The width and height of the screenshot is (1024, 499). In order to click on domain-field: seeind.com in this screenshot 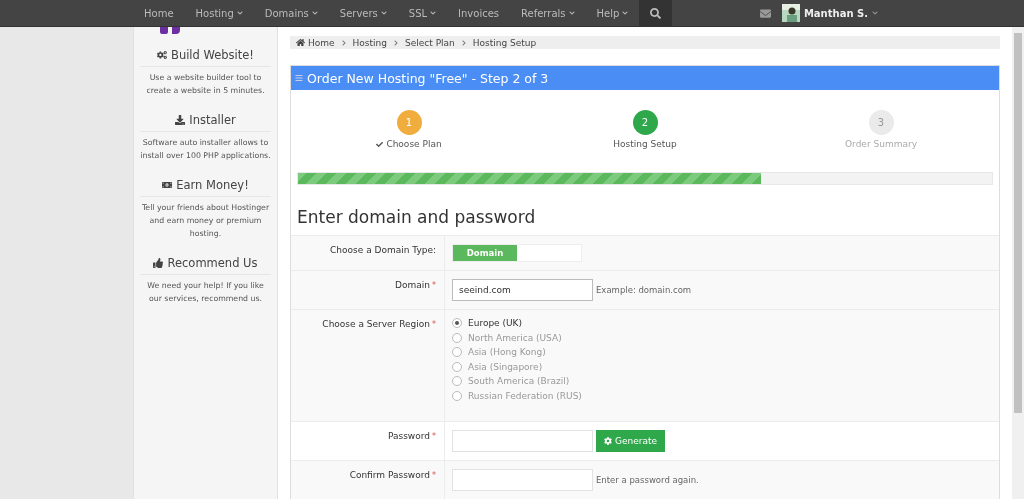, I will do `click(522, 290)`.